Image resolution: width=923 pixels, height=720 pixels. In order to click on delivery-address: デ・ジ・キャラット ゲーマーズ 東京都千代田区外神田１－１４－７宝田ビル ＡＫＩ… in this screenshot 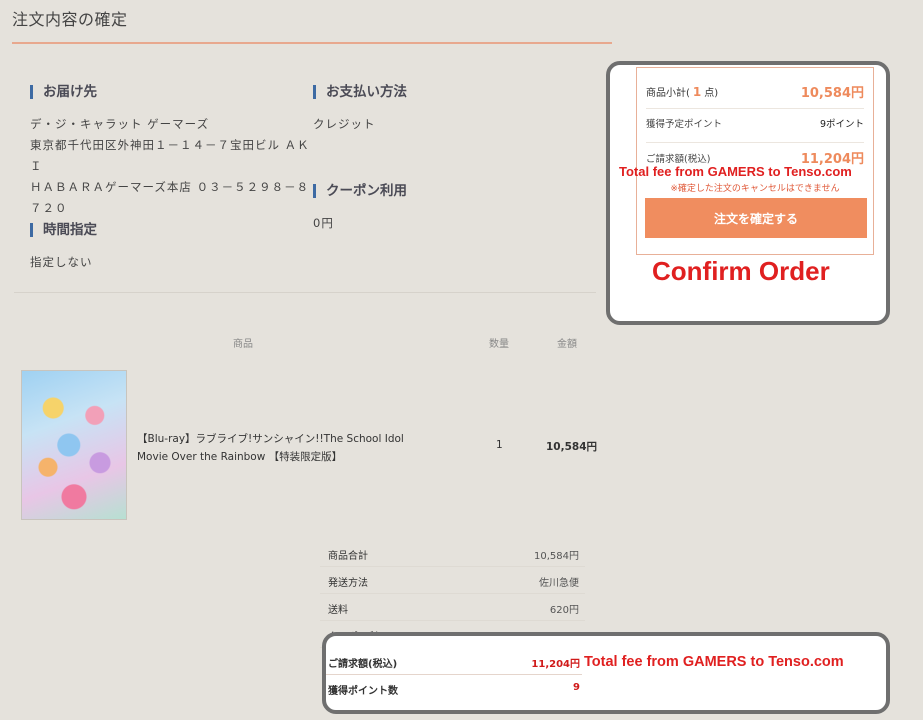, I will do `click(170, 166)`.